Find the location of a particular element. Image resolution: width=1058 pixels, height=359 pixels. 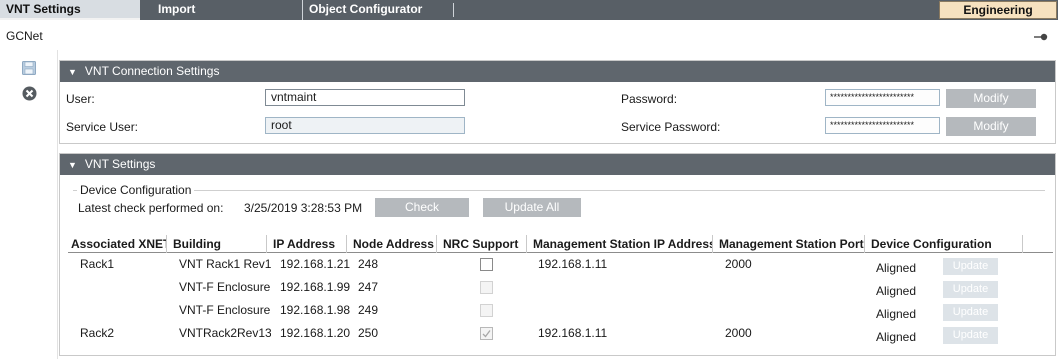

password-label: Password: is located at coordinates (649, 99).